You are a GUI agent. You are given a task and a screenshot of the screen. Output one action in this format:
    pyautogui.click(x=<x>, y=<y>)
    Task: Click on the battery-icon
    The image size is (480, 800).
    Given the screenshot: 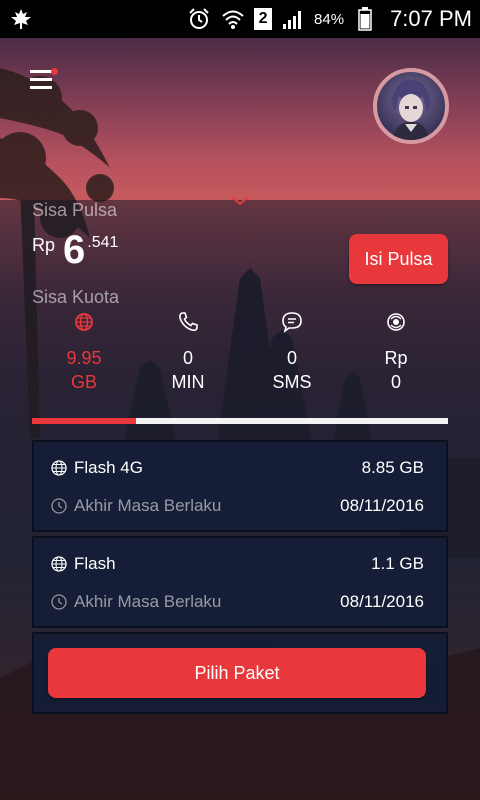 What is the action you would take?
    pyautogui.click(x=365, y=19)
    